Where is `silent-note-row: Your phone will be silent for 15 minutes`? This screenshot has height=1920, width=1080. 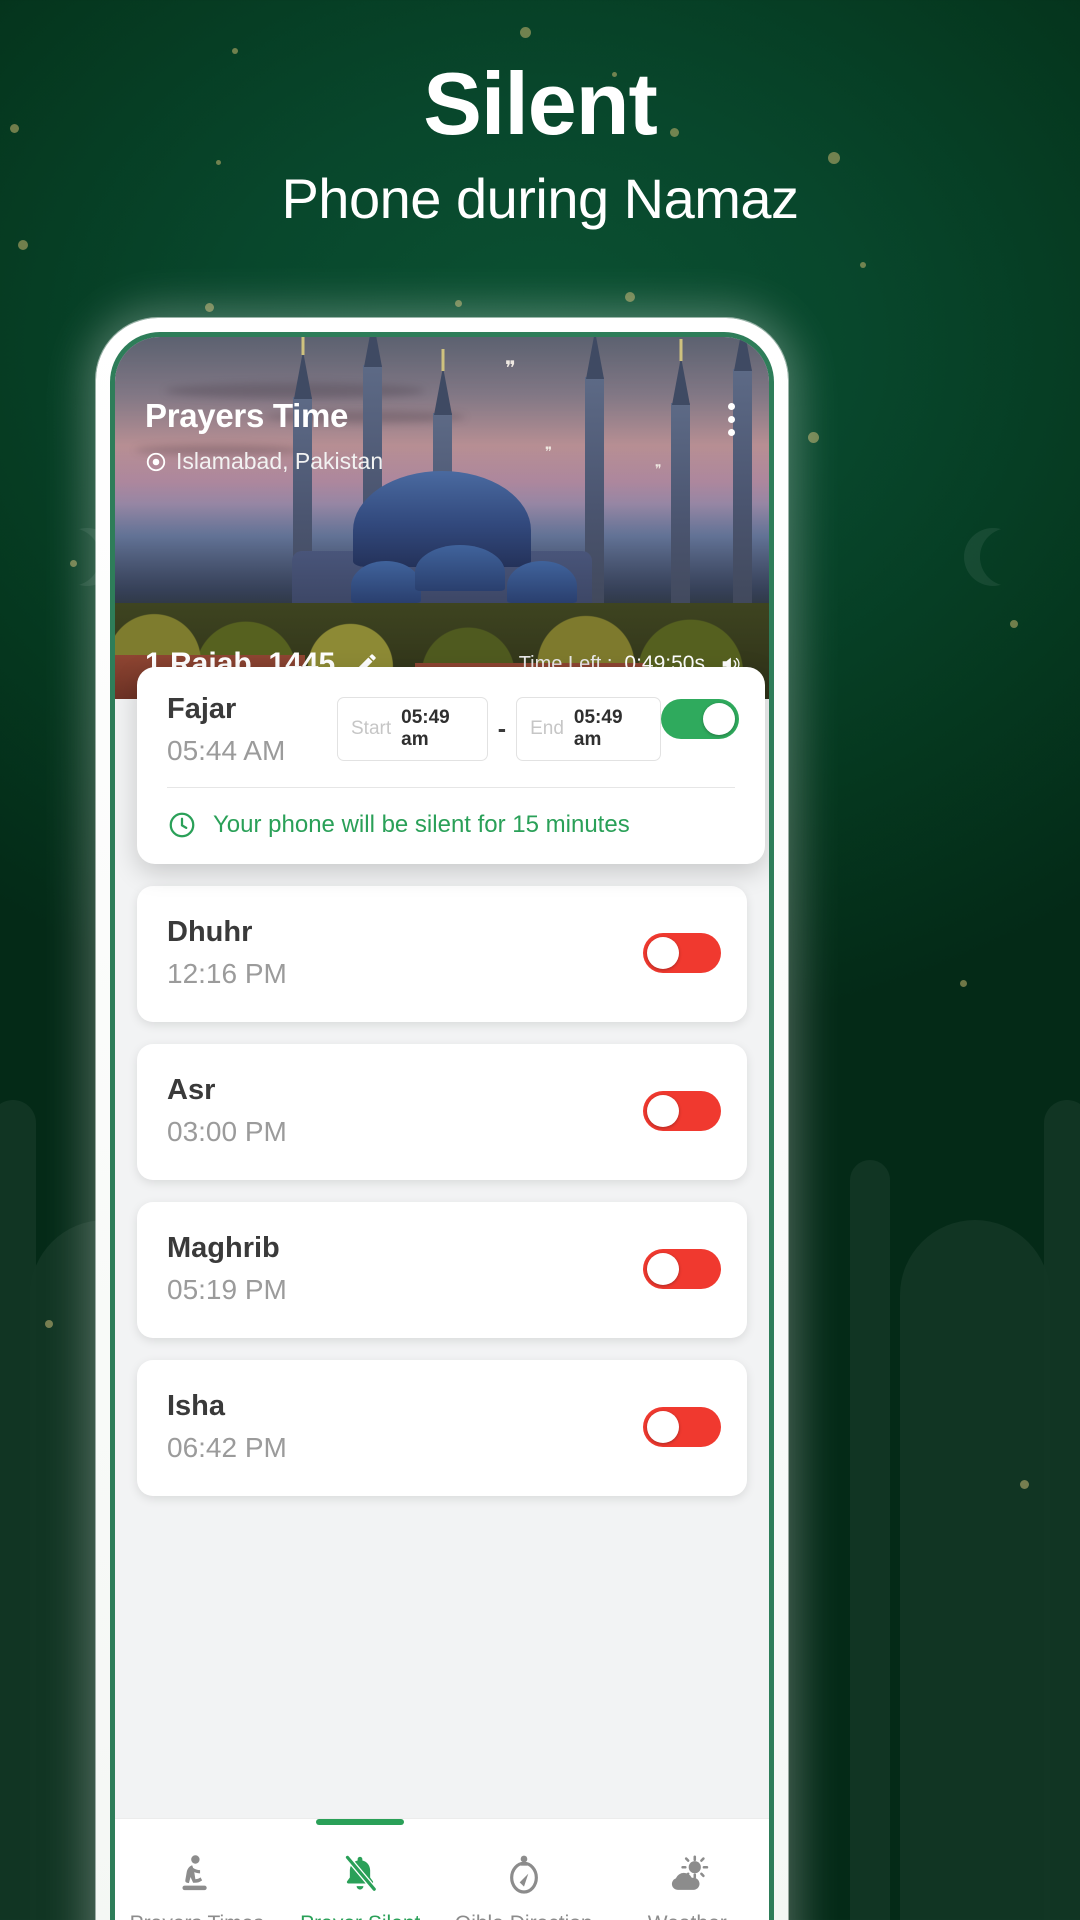 silent-note-row: Your phone will be silent for 15 minutes is located at coordinates (451, 826).